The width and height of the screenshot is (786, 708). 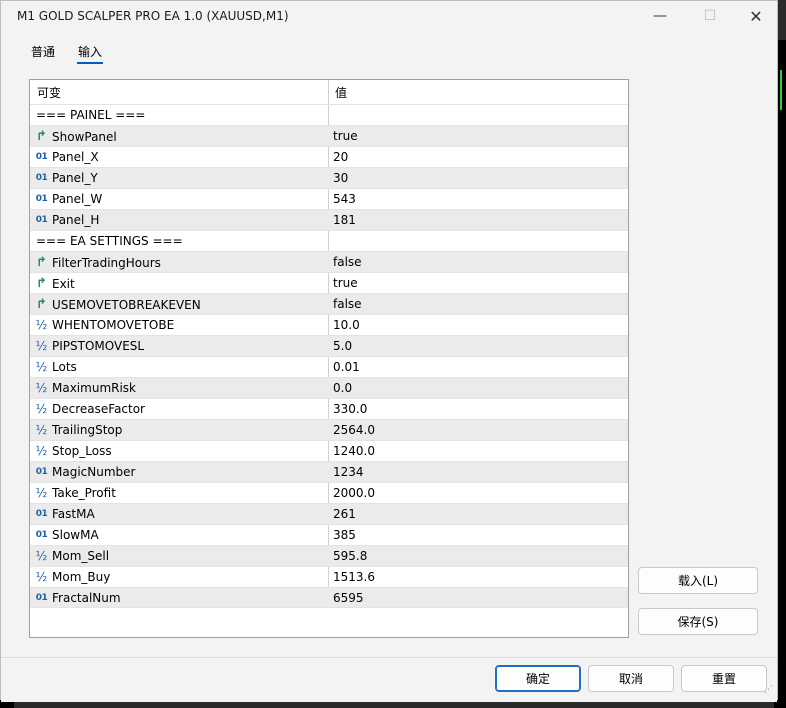 I want to click on variable-value-cell: 5.0, so click(x=342, y=346).